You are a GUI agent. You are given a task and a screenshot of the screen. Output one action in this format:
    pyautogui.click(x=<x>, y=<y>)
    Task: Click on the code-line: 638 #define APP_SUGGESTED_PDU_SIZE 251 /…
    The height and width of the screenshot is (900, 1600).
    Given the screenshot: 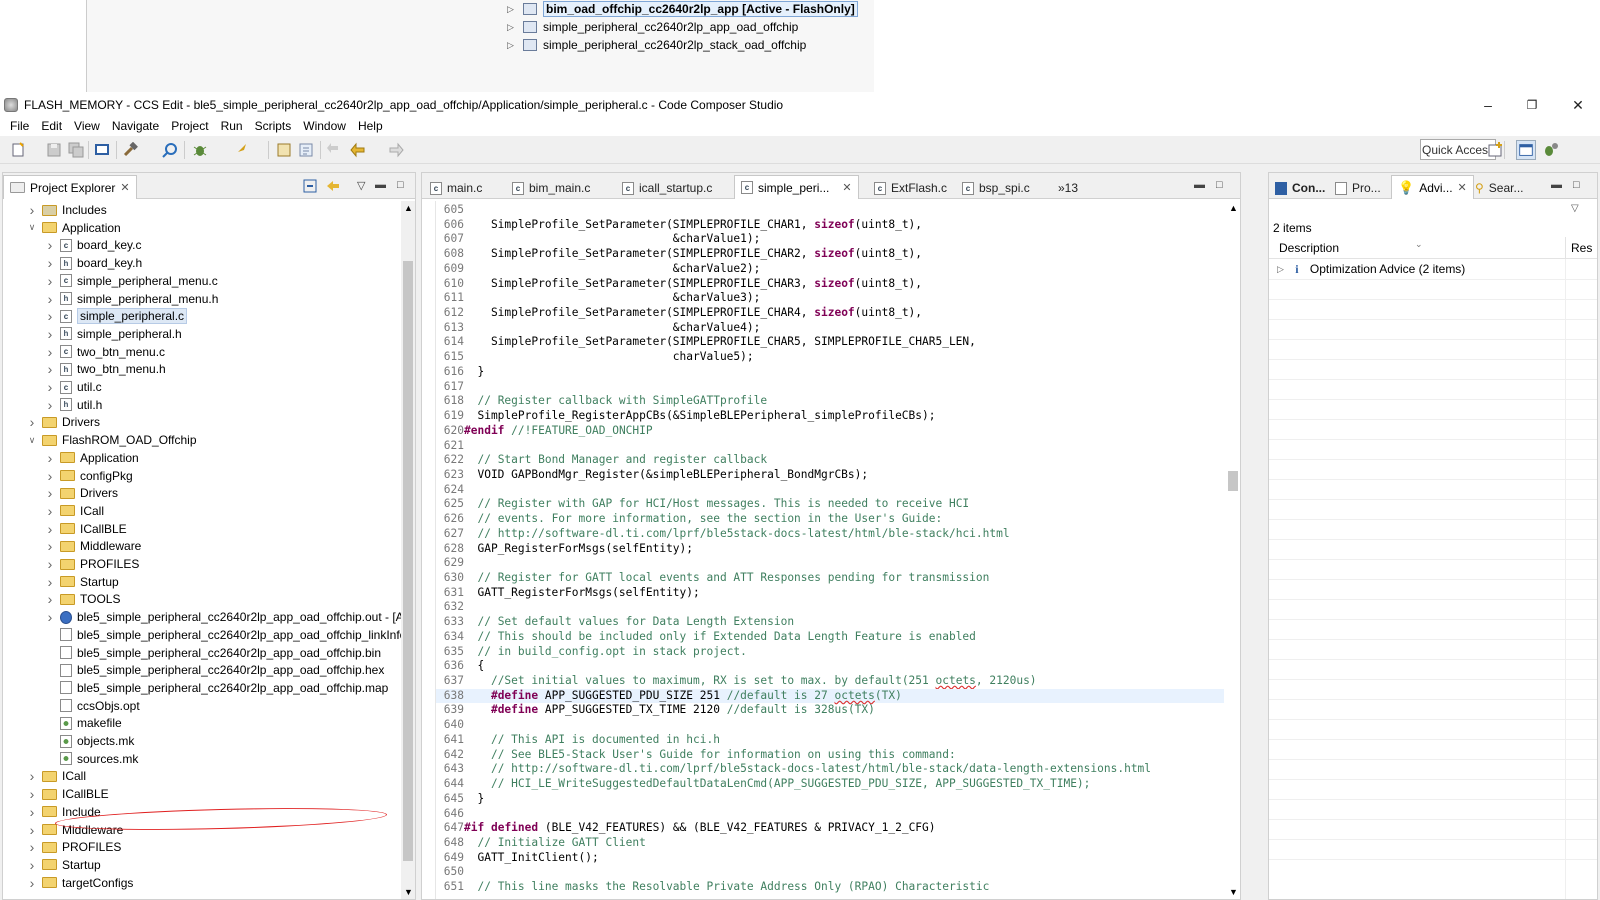 What is the action you would take?
    pyautogui.click(x=830, y=696)
    